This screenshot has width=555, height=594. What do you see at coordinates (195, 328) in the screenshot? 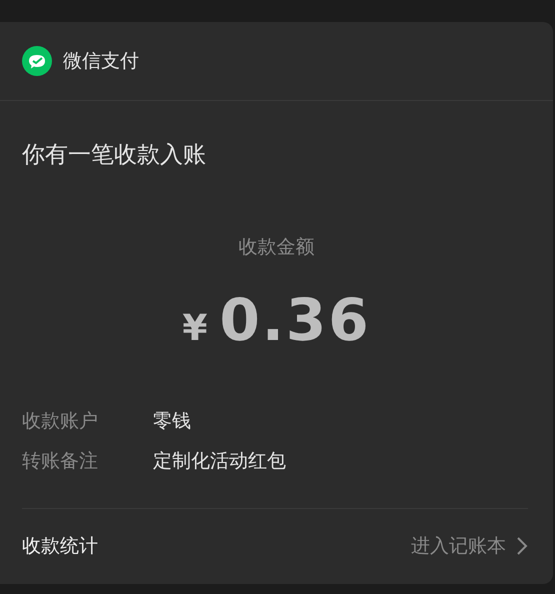
I see `currency-symbol: ¥` at bounding box center [195, 328].